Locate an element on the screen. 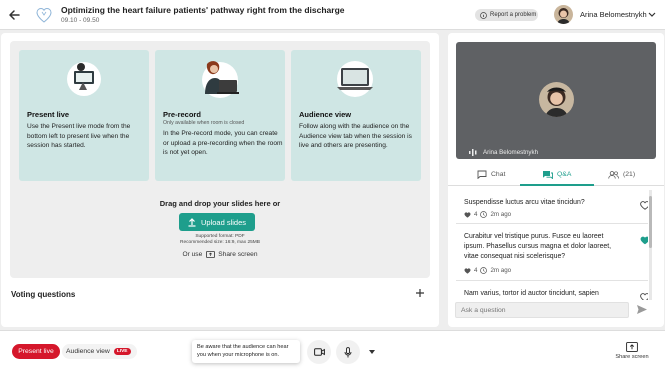 The width and height of the screenshot is (665, 373). voting-questions-title: Voting questions is located at coordinates (43, 294).